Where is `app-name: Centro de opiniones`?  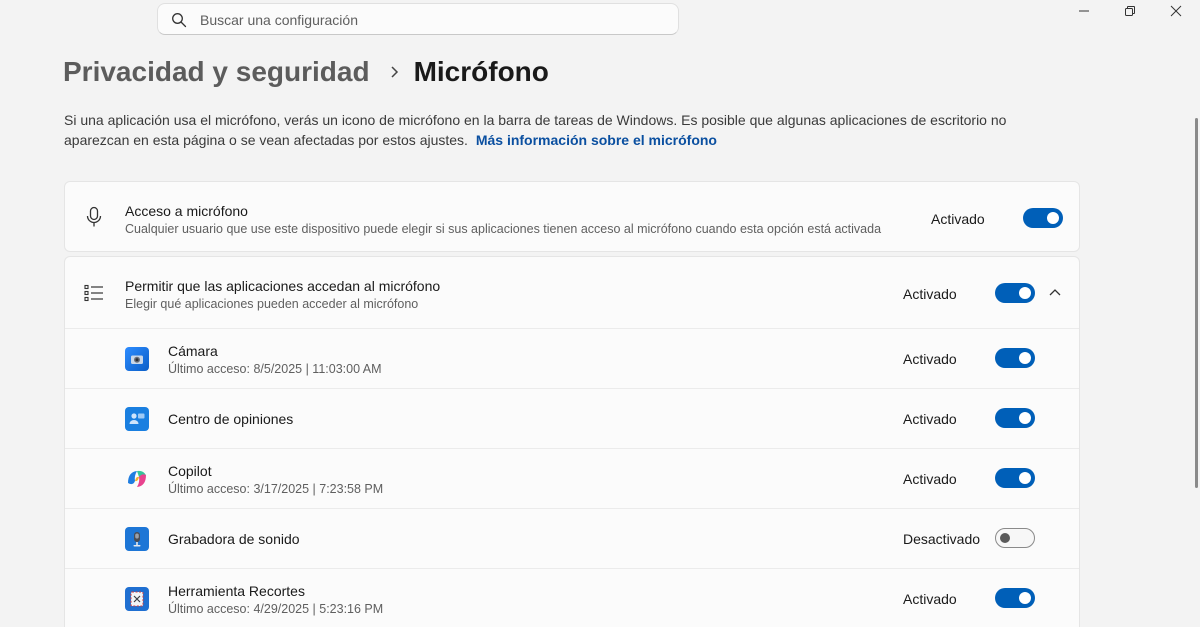 app-name: Centro de opiniones is located at coordinates (231, 419).